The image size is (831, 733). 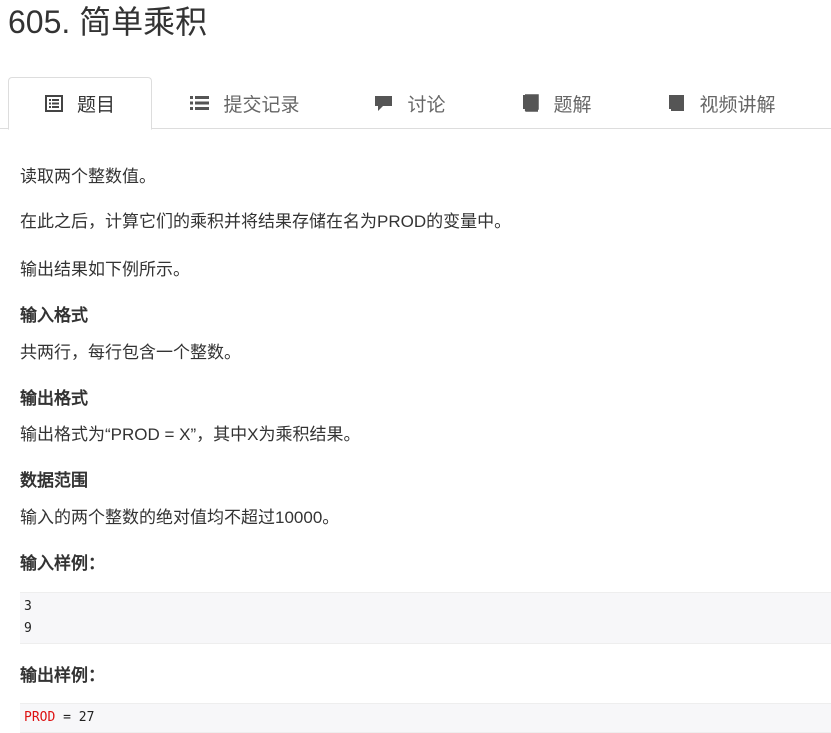 I want to click on description-paragraph: 读取两个整数值。, so click(x=88, y=176).